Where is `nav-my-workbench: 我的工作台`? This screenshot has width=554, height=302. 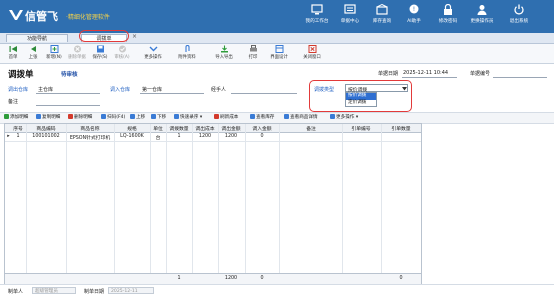
nav-my-workbench: 我的工作台 is located at coordinates (317, 18).